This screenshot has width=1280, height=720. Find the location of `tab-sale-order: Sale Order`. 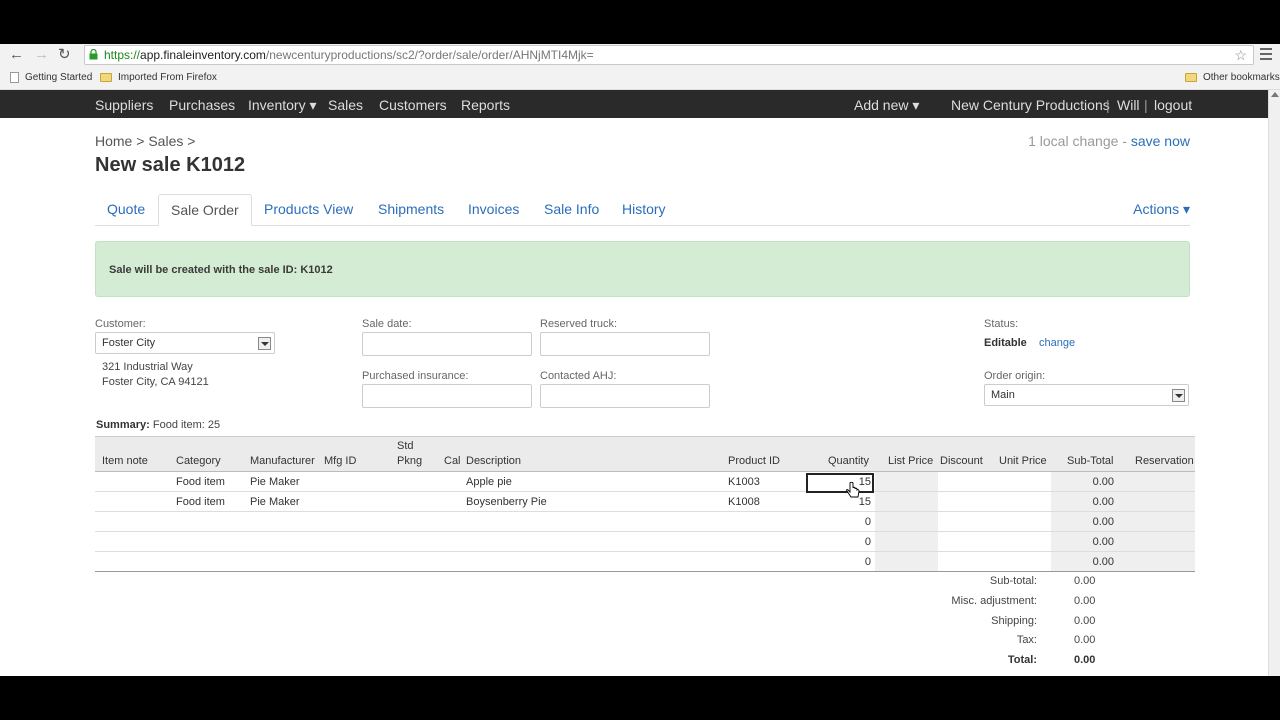

tab-sale-order: Sale Order is located at coordinates (205, 210).